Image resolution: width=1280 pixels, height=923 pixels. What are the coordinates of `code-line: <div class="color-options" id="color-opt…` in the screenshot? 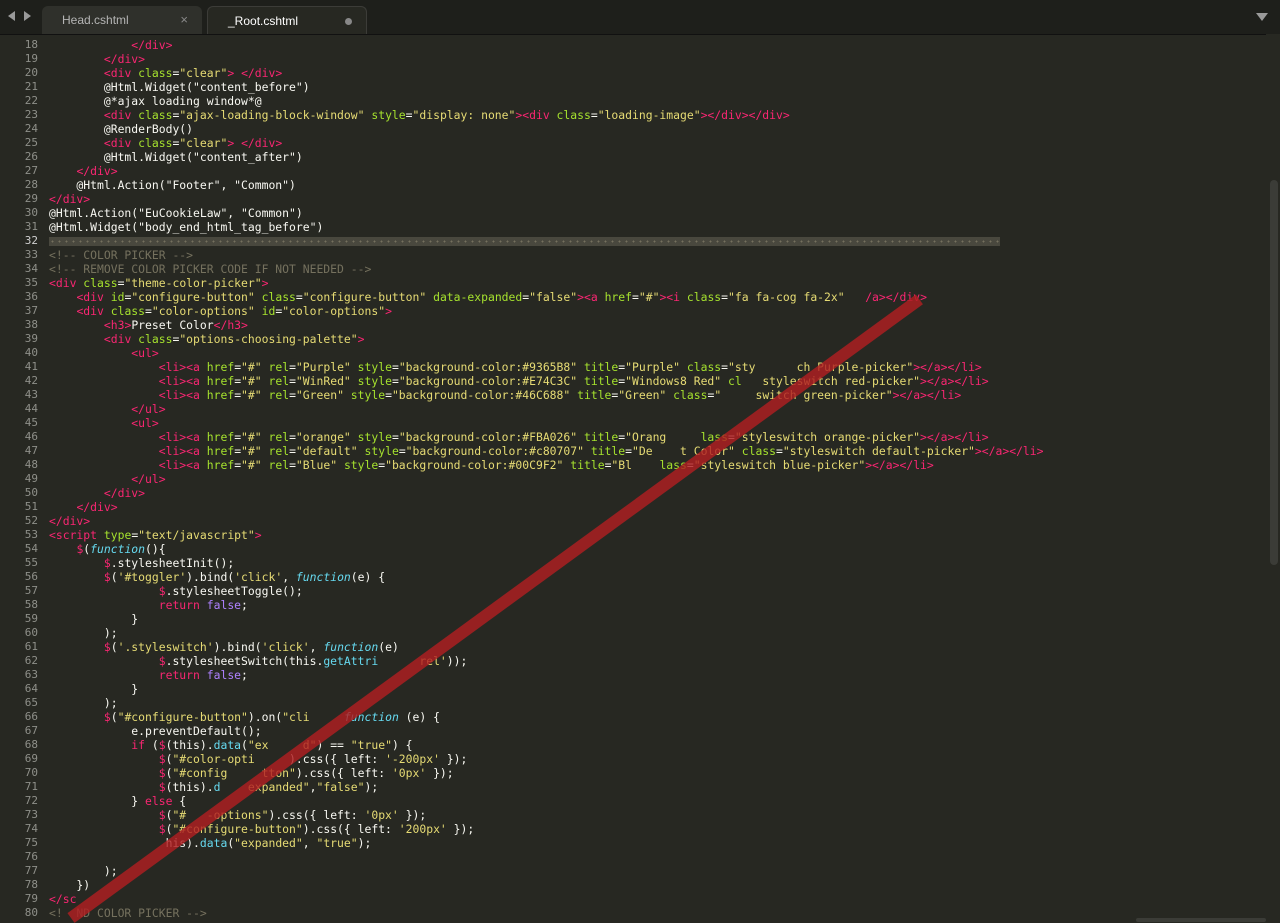 It's located at (649, 311).